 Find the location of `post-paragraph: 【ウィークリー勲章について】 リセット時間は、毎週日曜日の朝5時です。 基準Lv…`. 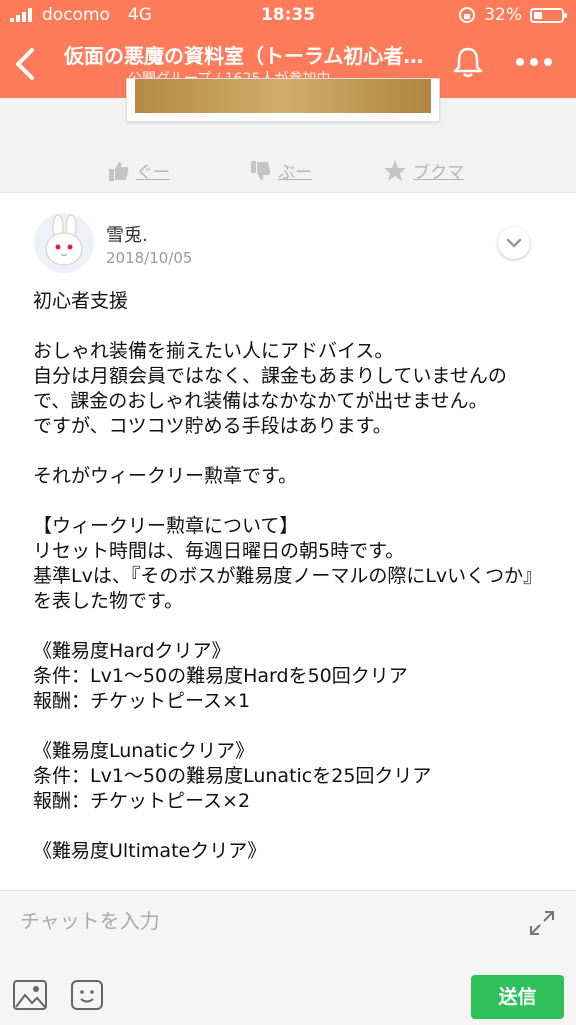

post-paragraph: 【ウィークリー勲章について】 リセット時間は、毎週日曜日の朝5時です。 基準Lv… is located at coordinates (288, 563).